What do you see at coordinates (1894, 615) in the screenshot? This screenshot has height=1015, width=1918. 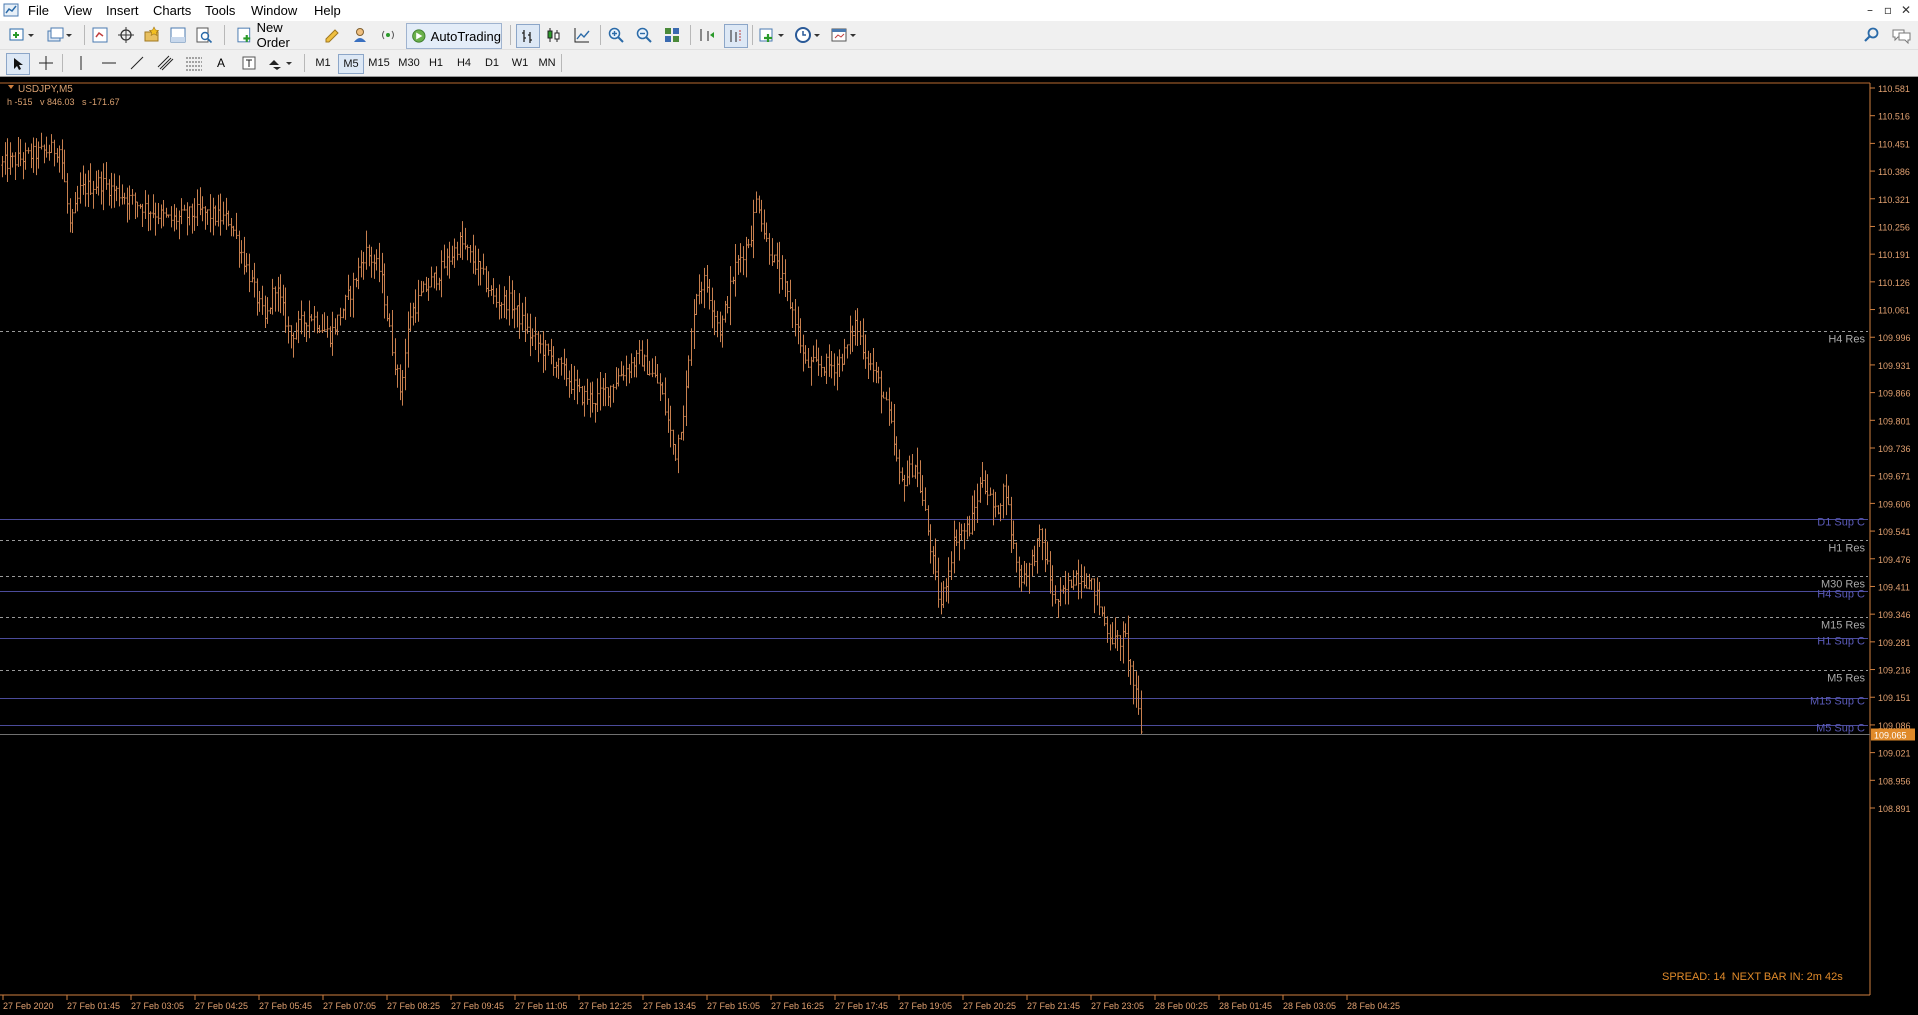 I see `y-tick-label: 109.346` at bounding box center [1894, 615].